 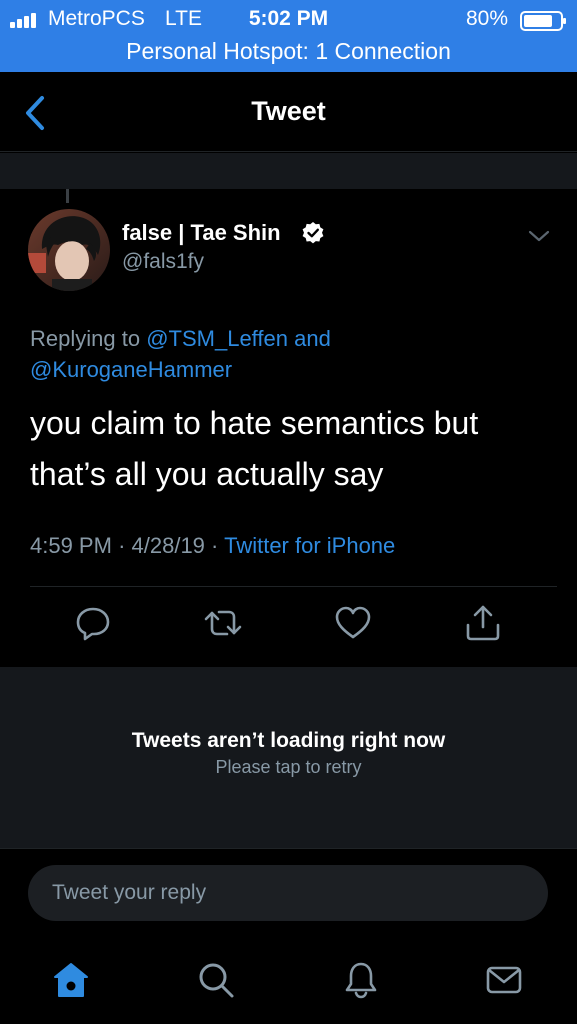 I want to click on nav-header: Tweet, so click(x=288, y=112).